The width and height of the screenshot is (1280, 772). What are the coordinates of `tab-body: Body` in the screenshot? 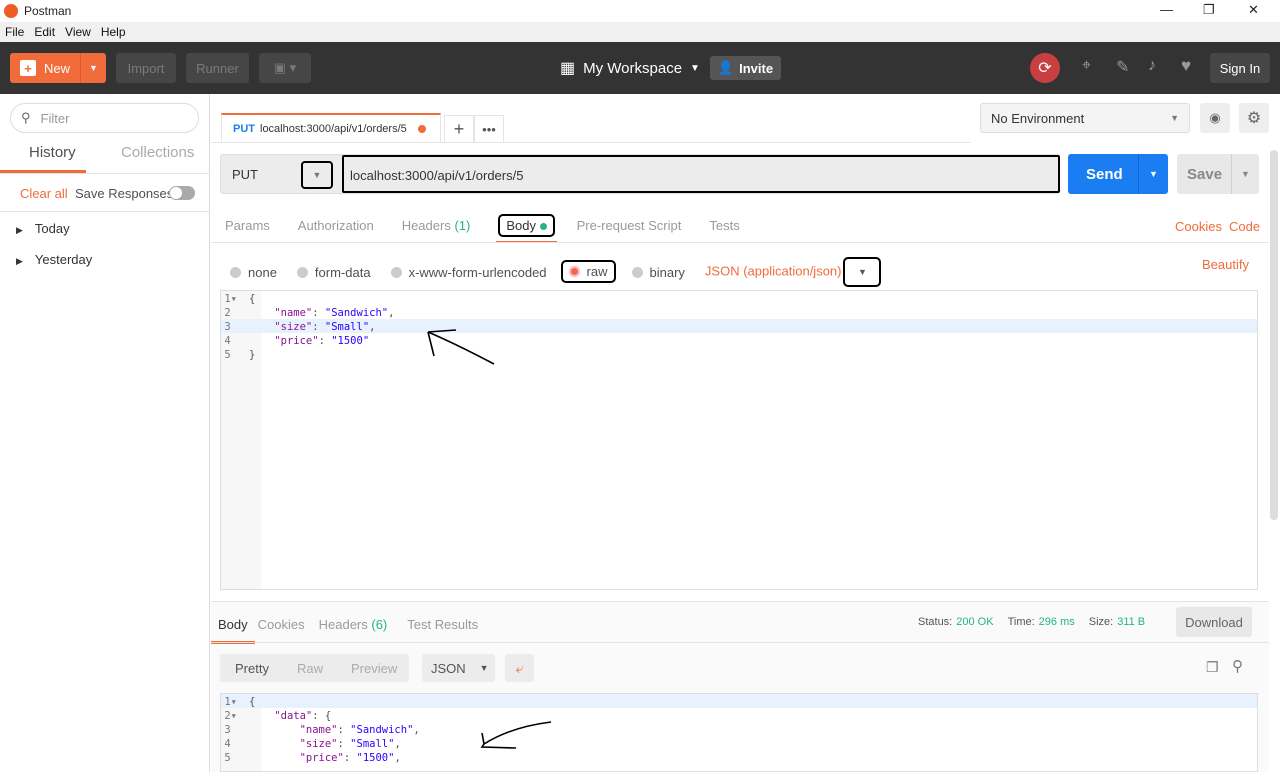 It's located at (526, 228).